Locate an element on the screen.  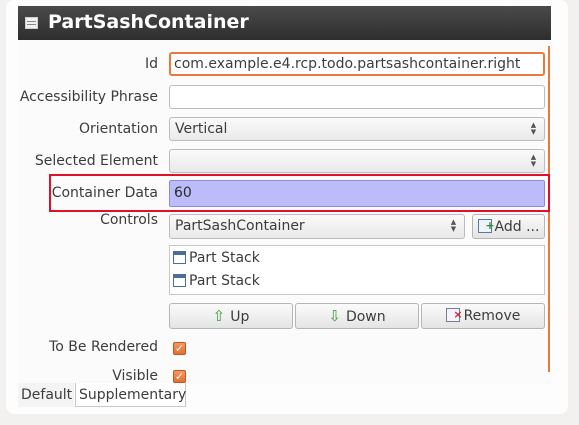
selected-element-select: ▲ ▼ is located at coordinates (357, 161).